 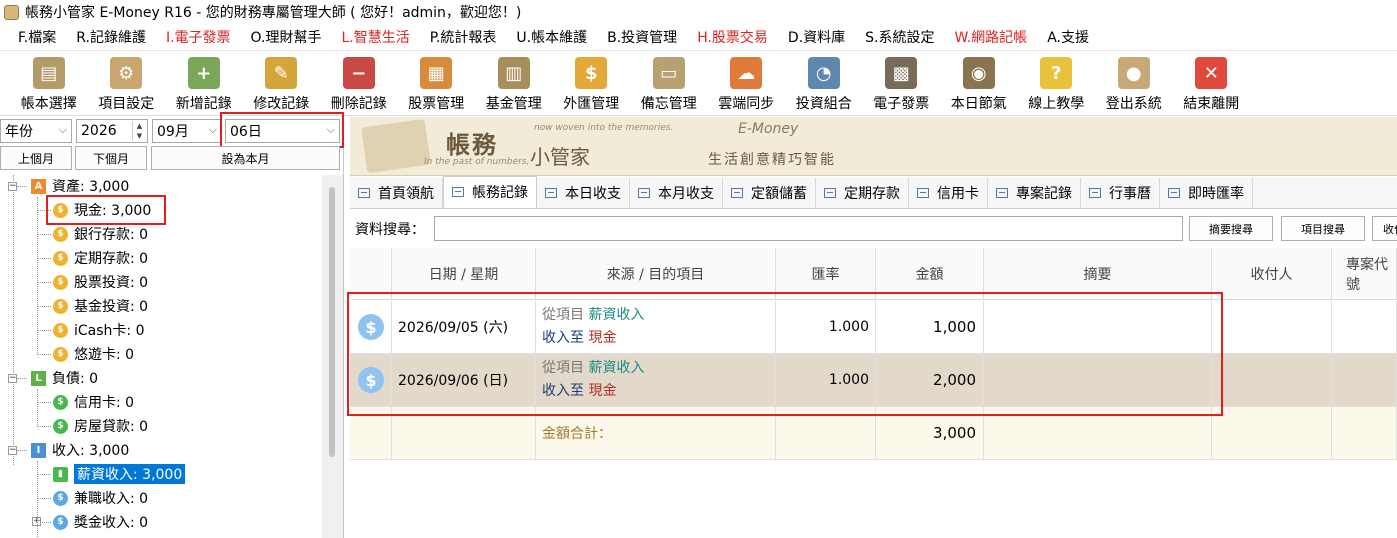 I want to click on tree-item-row: ▮ 薪資收入: 3,000, so click(x=113, y=474).